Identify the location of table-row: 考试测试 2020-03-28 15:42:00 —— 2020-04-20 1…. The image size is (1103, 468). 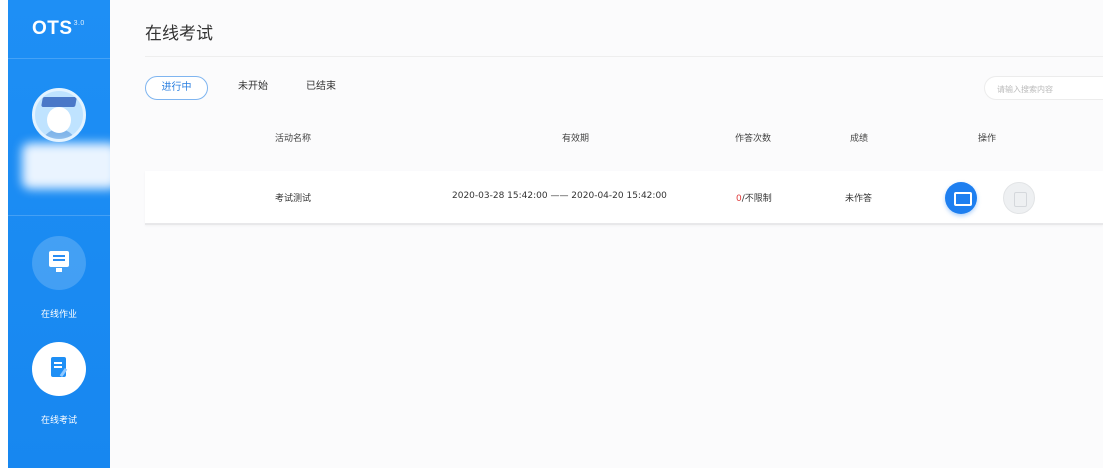
(624, 198).